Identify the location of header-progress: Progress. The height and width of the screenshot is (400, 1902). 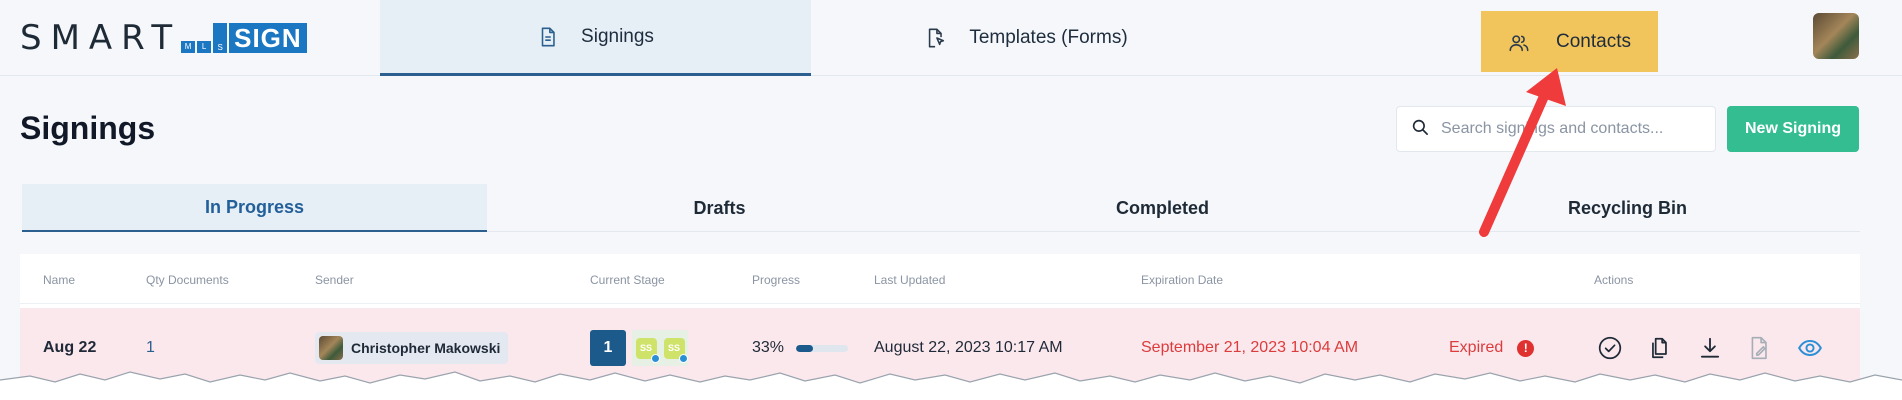
(776, 280).